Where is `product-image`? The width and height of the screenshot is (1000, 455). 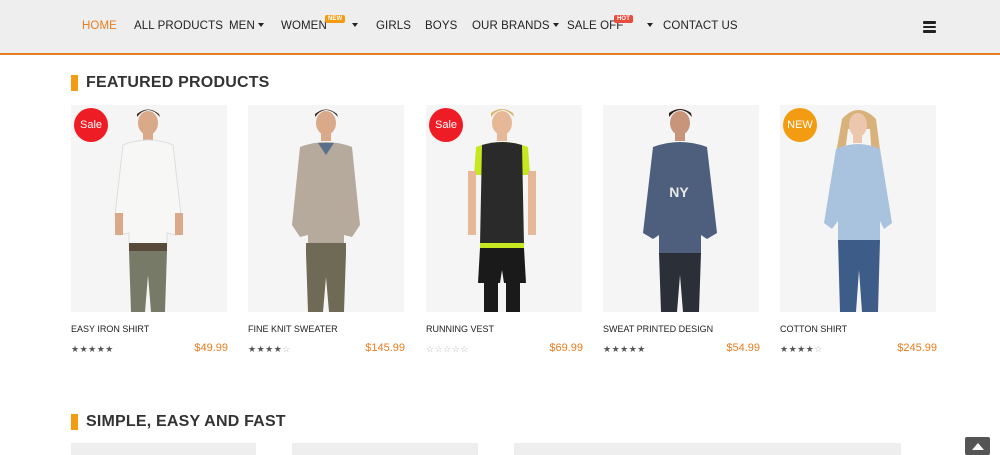
product-image is located at coordinates (326, 208).